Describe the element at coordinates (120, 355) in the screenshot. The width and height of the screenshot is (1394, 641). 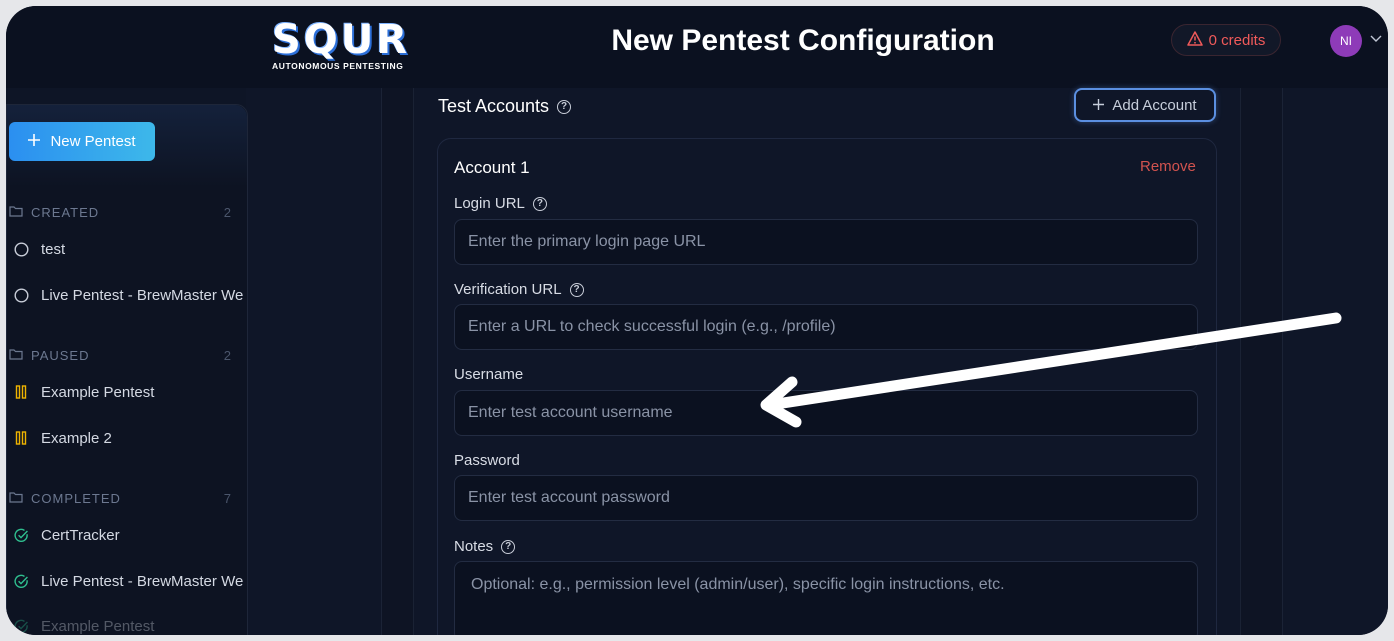
I see `group-header-paused: PAUSED 2` at that location.